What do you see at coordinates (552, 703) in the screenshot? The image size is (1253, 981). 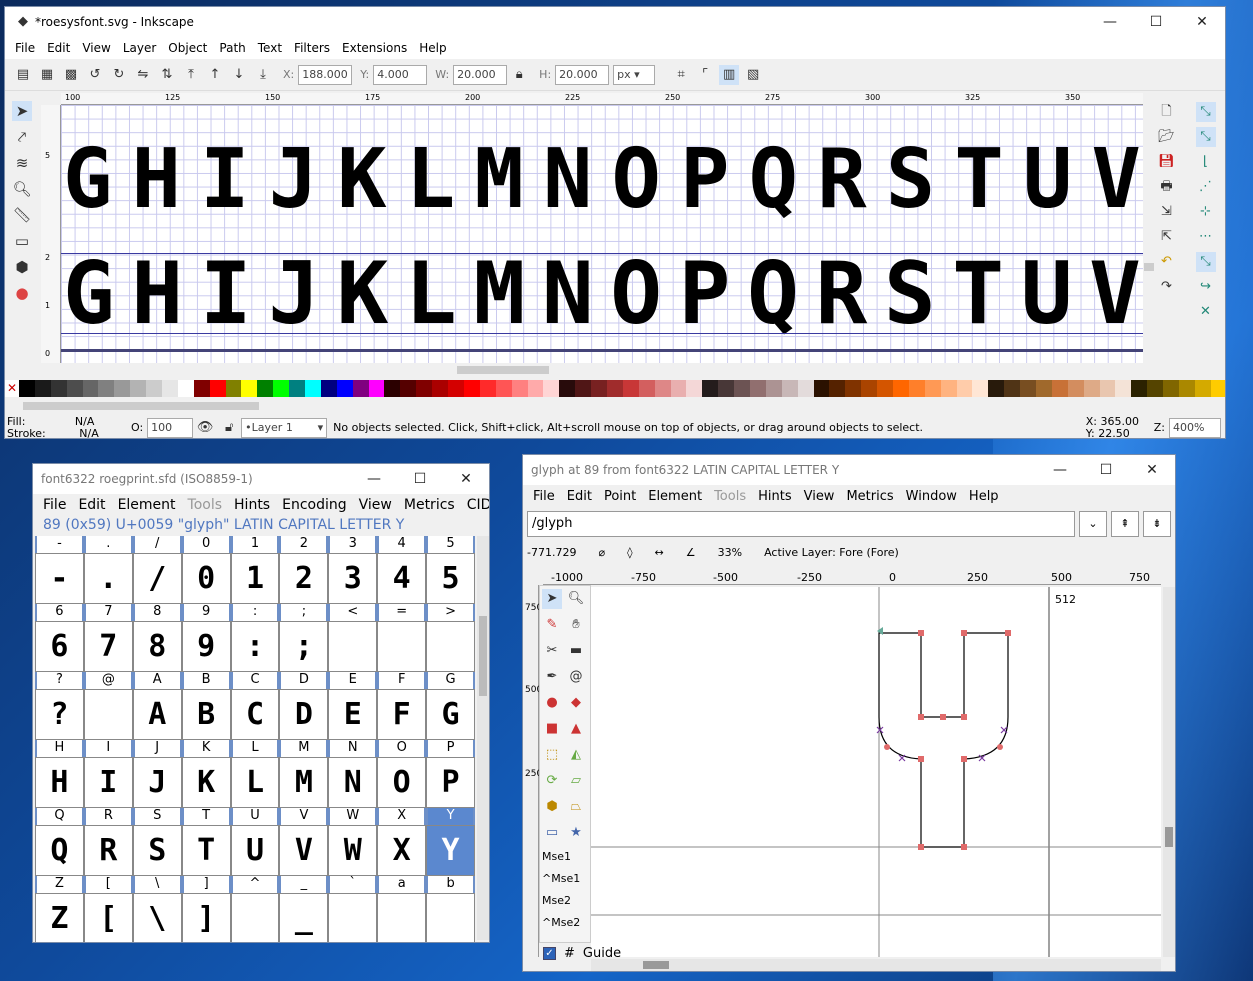 I see `curve-point-icon: ●` at bounding box center [552, 703].